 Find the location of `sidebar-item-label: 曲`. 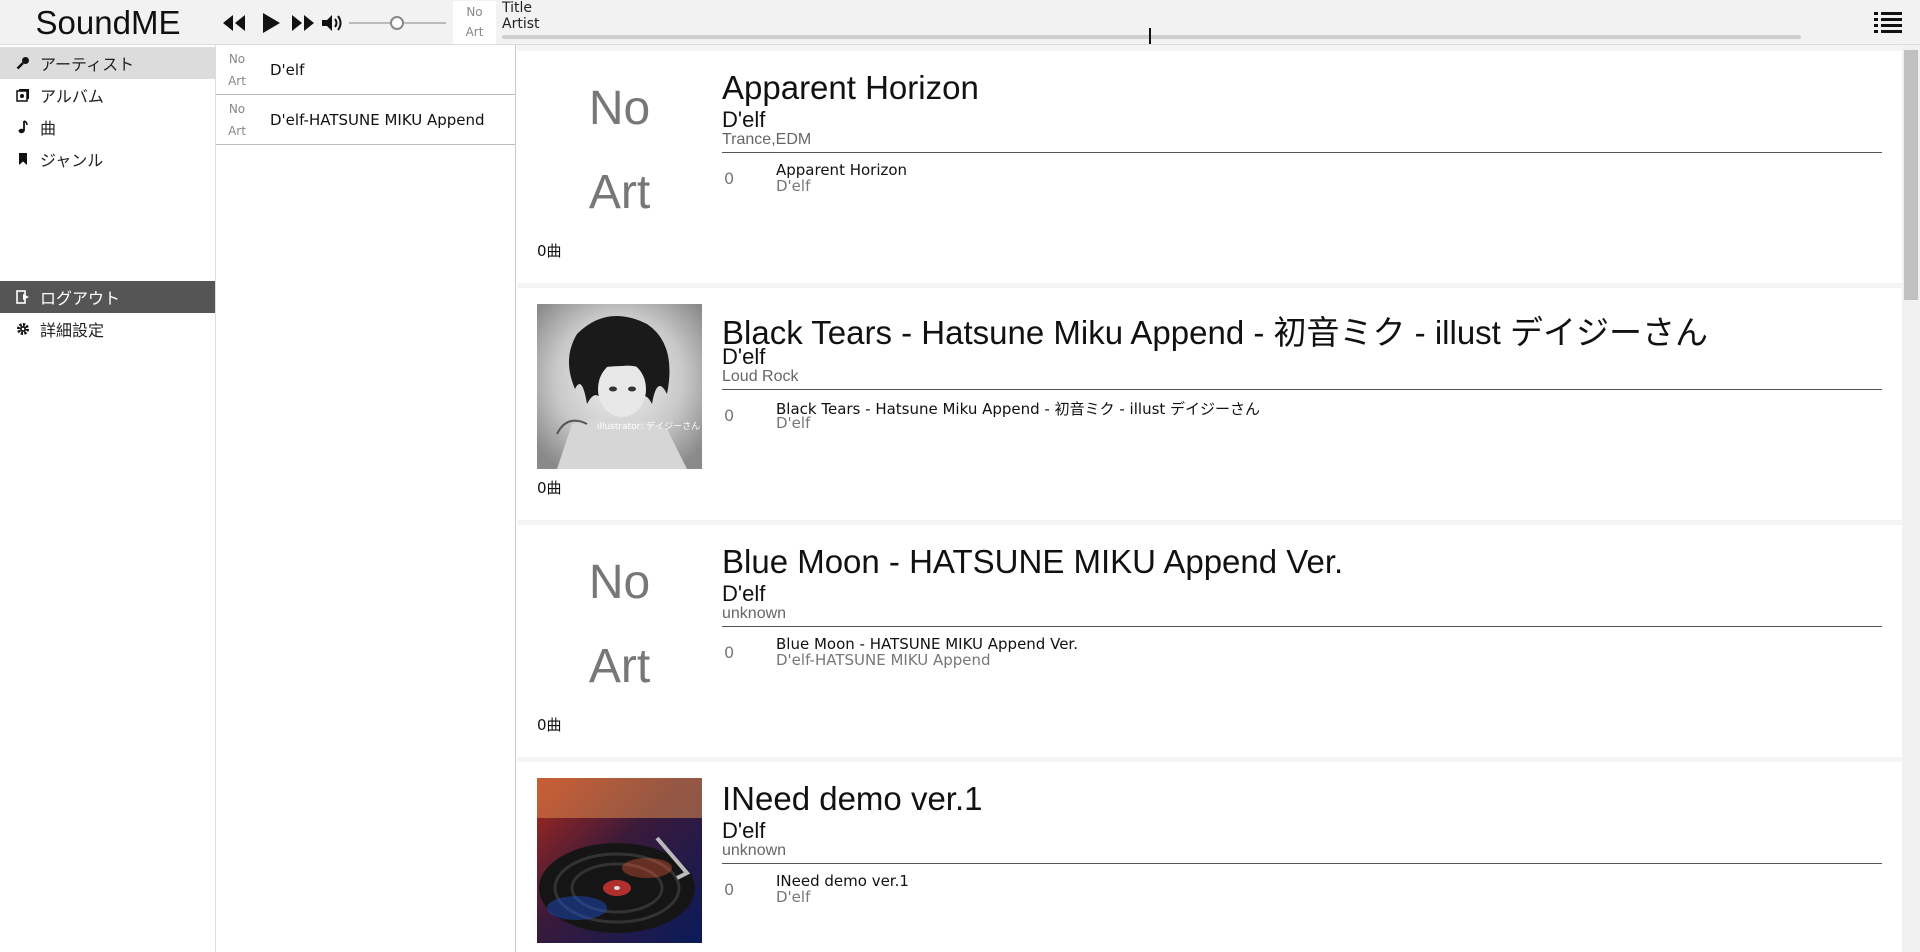

sidebar-item-label: 曲 is located at coordinates (48, 128).